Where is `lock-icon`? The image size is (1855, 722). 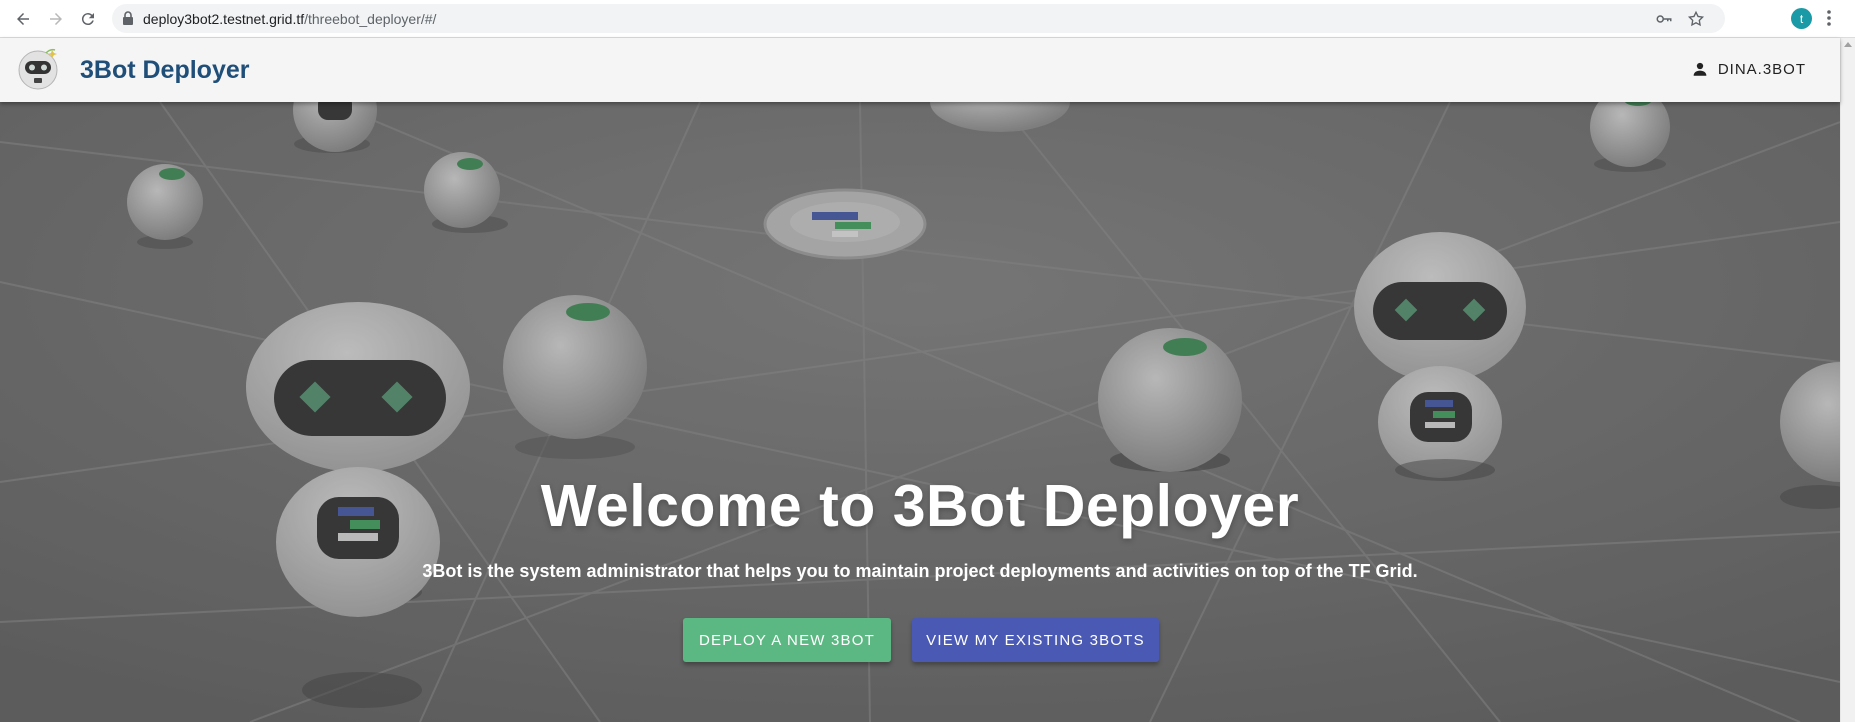
lock-icon is located at coordinates (128, 20).